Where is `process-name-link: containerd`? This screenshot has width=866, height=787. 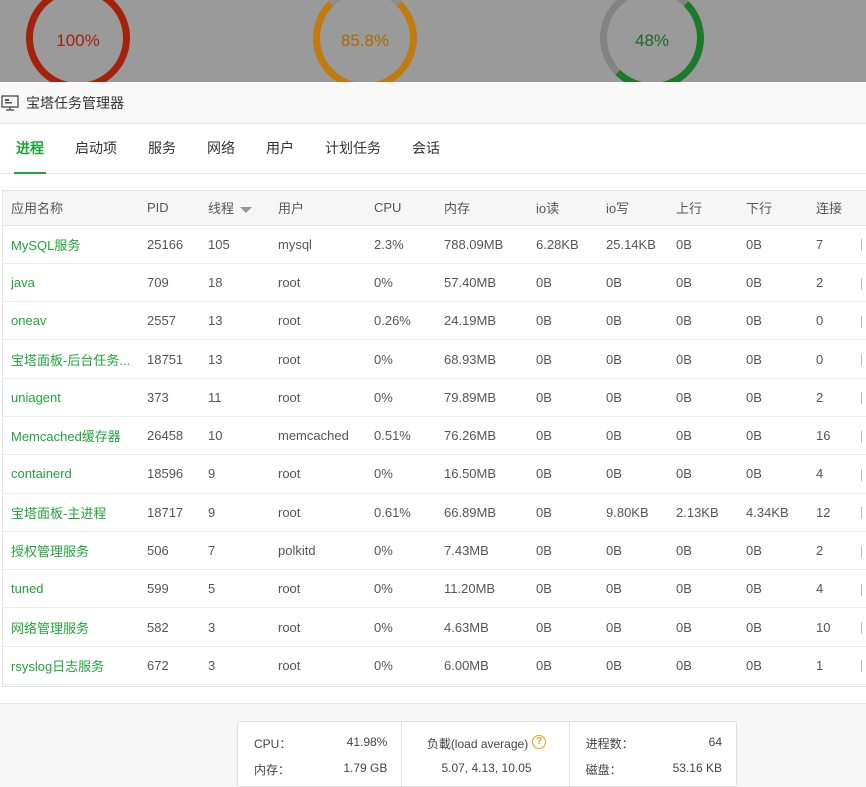 process-name-link: containerd is located at coordinates (71, 474).